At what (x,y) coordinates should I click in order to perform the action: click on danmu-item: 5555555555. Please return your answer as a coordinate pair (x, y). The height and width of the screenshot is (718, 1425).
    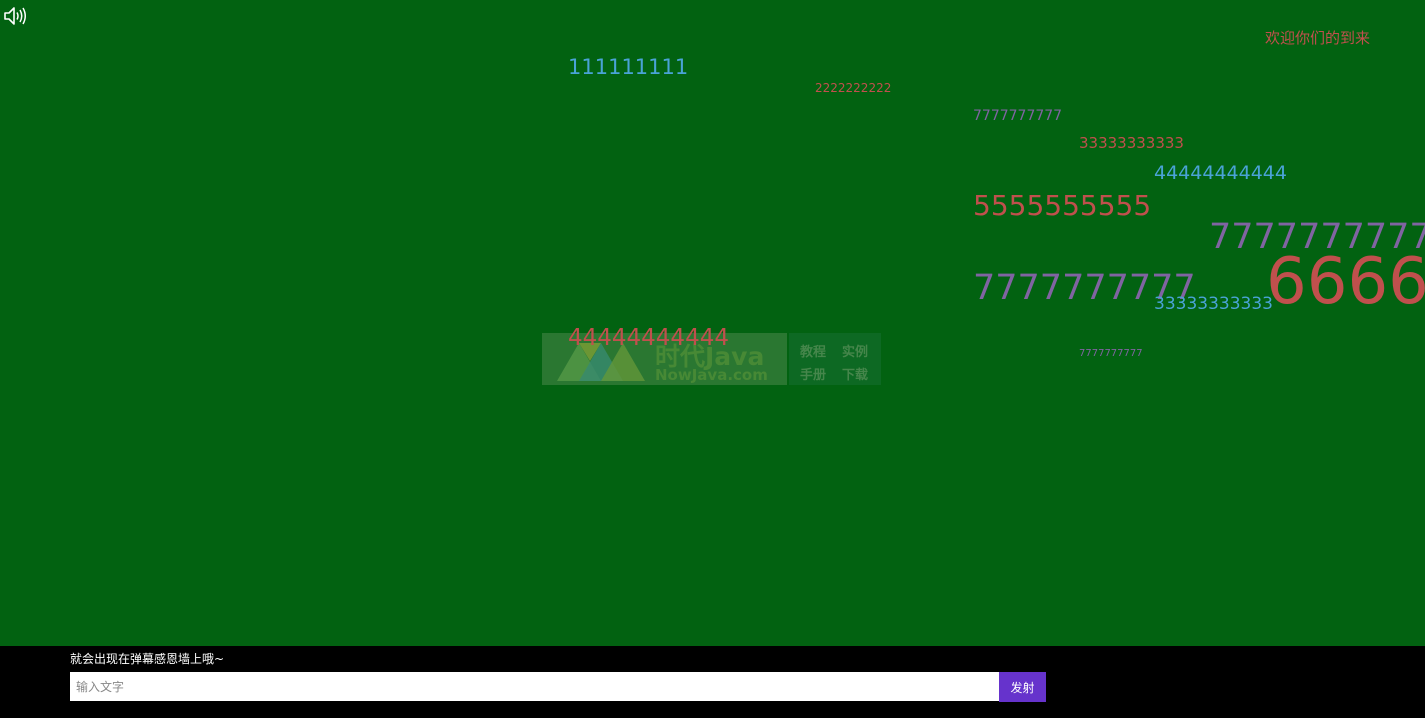
    Looking at the image, I should click on (1062, 205).